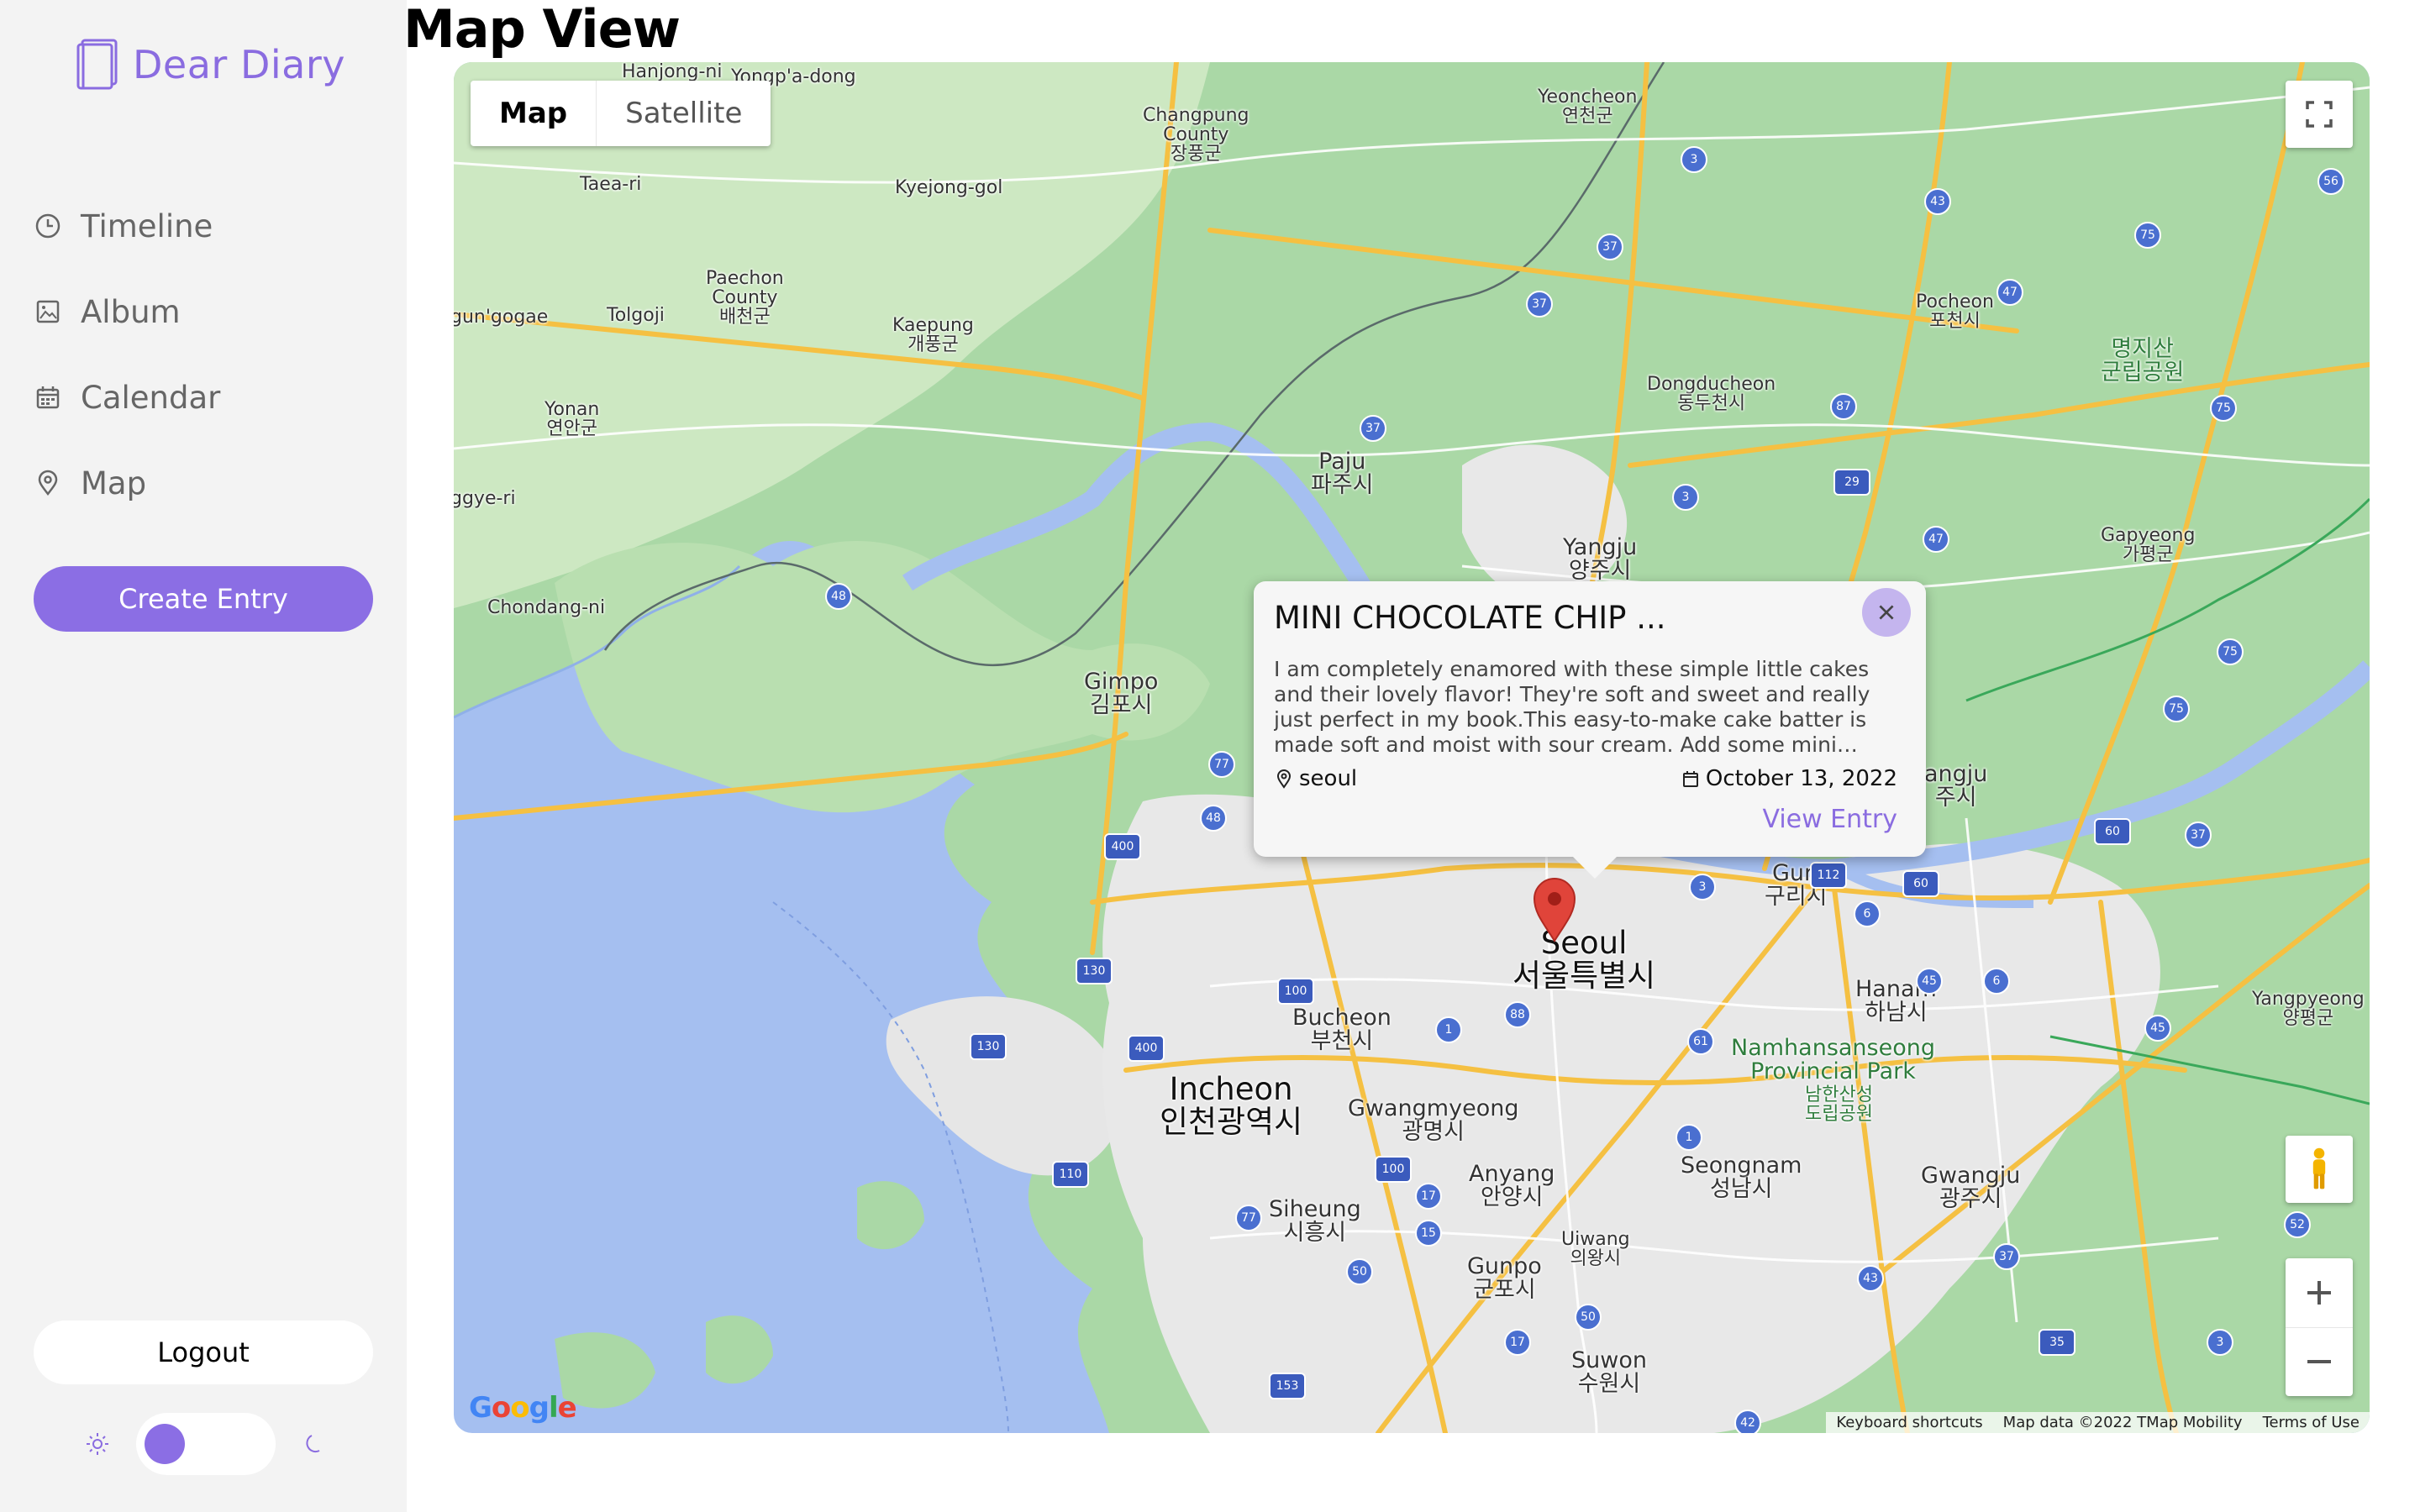 The image size is (2420, 1512). Describe the element at coordinates (534, 113) in the screenshot. I see `map-type-map-button: Map` at that location.